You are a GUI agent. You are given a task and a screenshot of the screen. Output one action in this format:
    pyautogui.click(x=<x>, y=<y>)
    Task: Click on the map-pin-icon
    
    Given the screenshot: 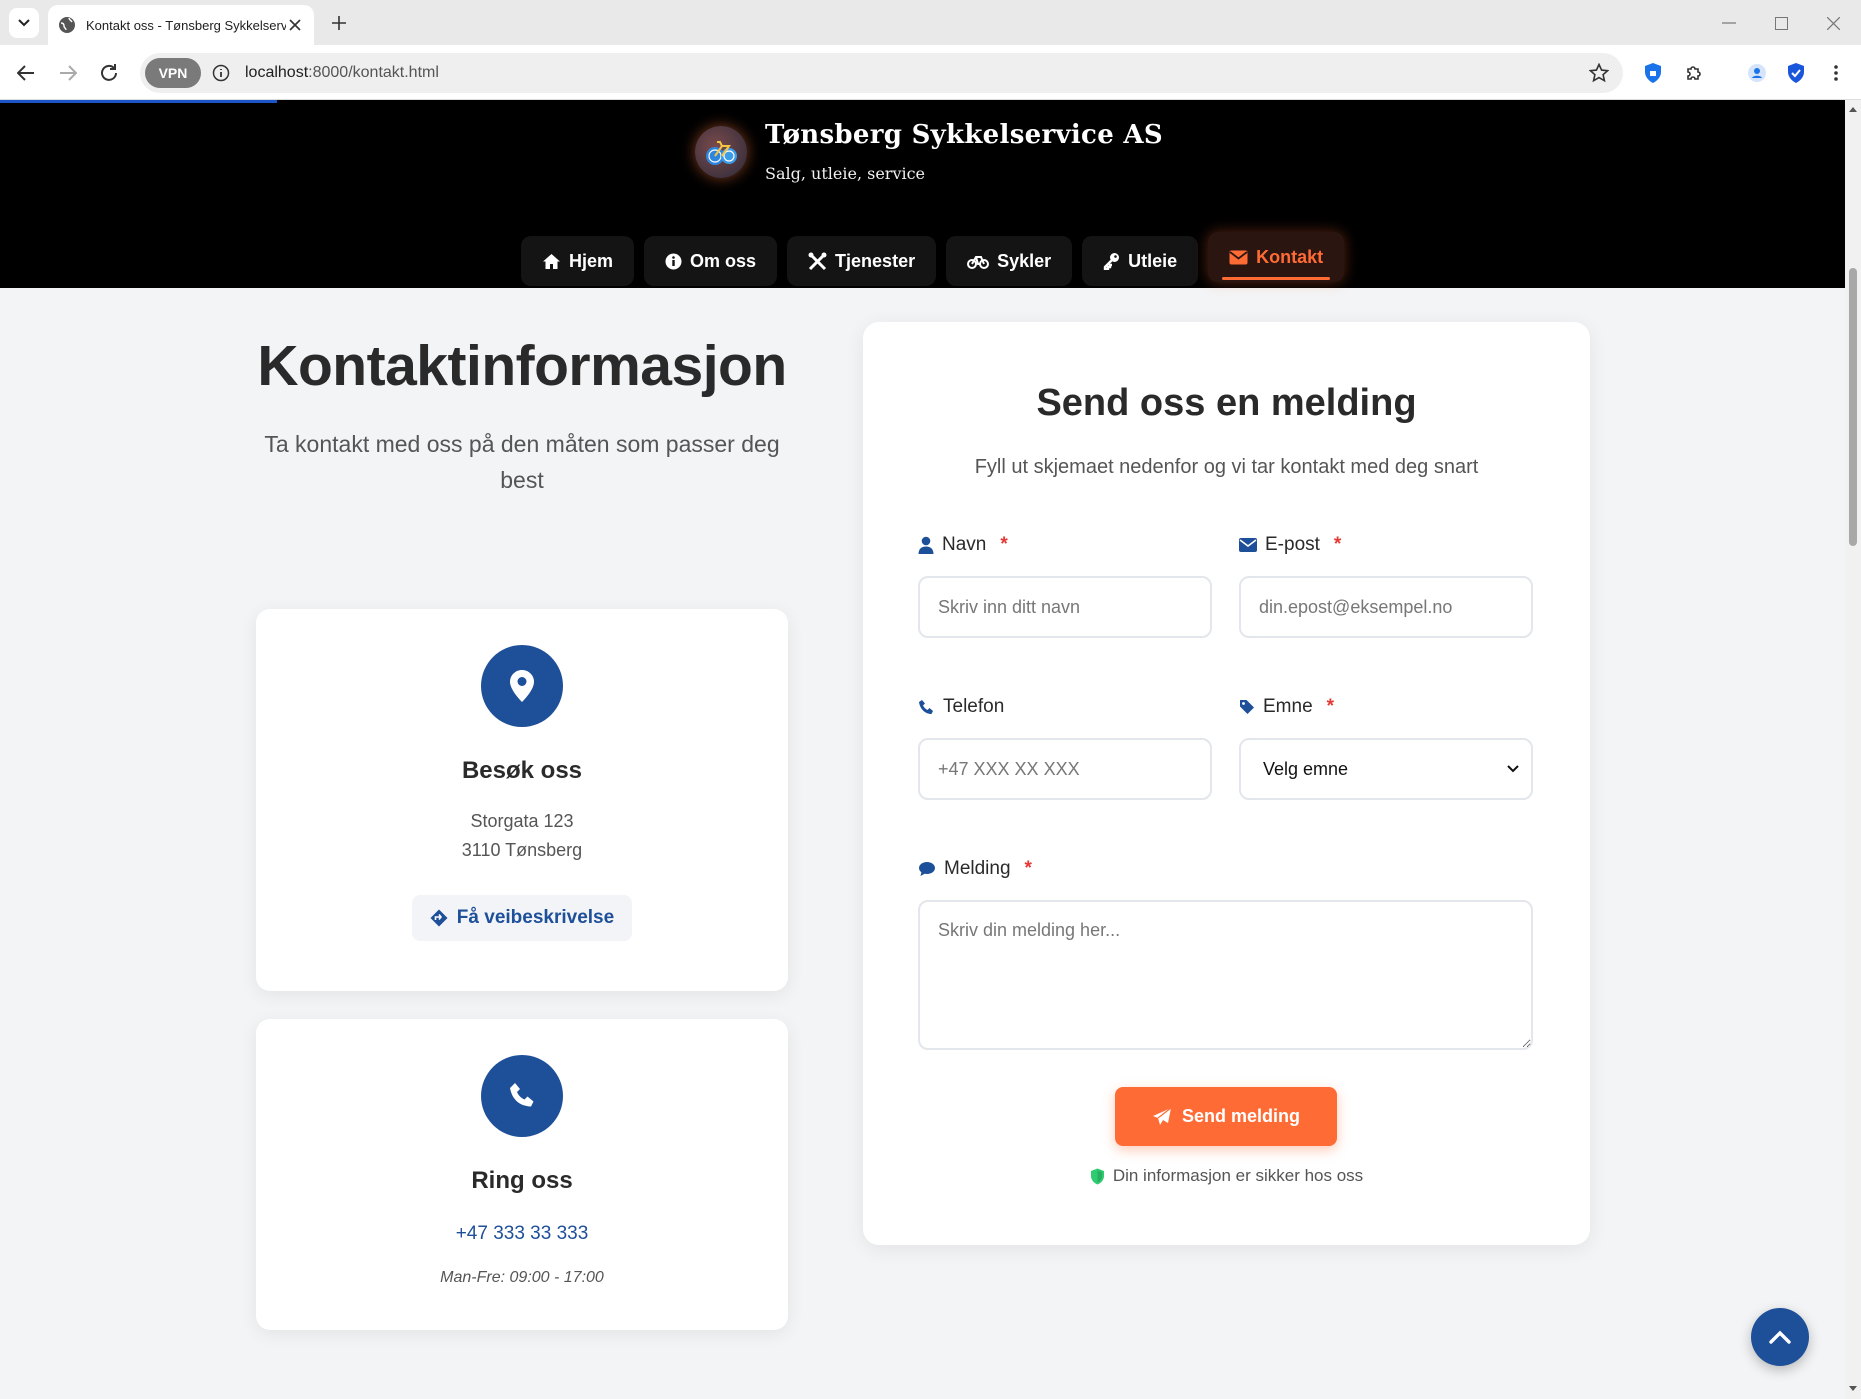 What is the action you would take?
    pyautogui.click(x=522, y=686)
    